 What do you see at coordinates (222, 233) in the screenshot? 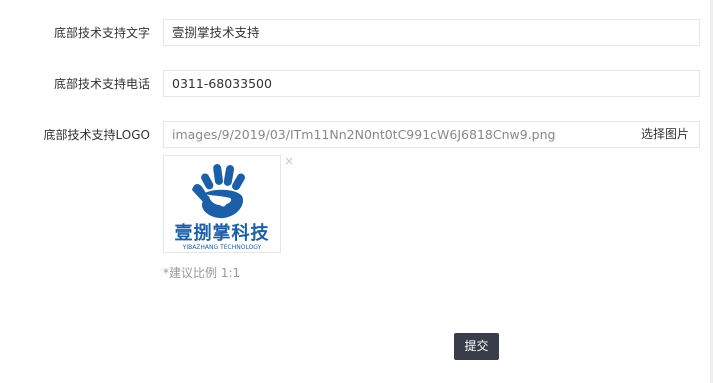
I see `logo-text-cn: 壹捌掌科技` at bounding box center [222, 233].